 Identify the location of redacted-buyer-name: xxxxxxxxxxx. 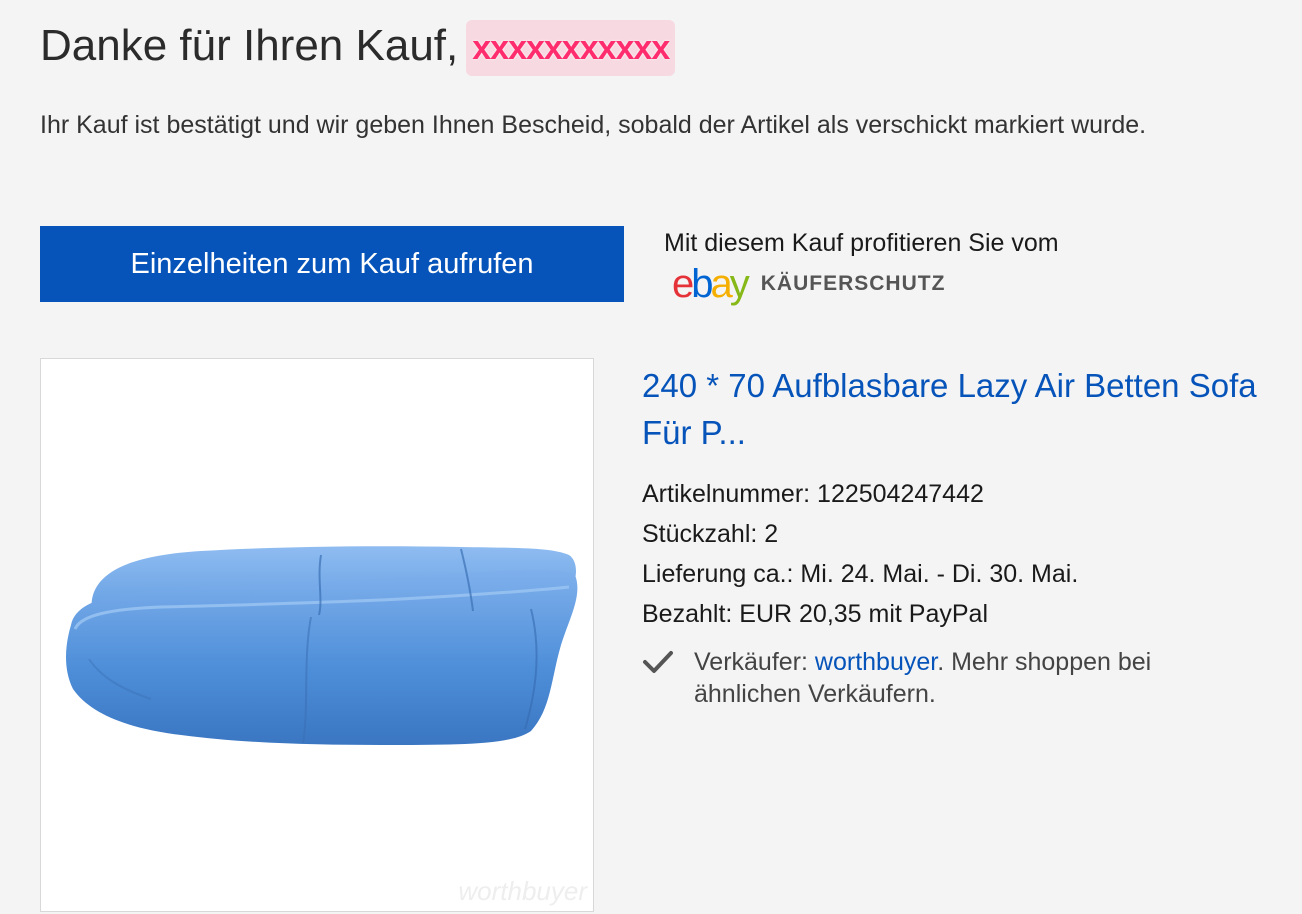
(571, 48).